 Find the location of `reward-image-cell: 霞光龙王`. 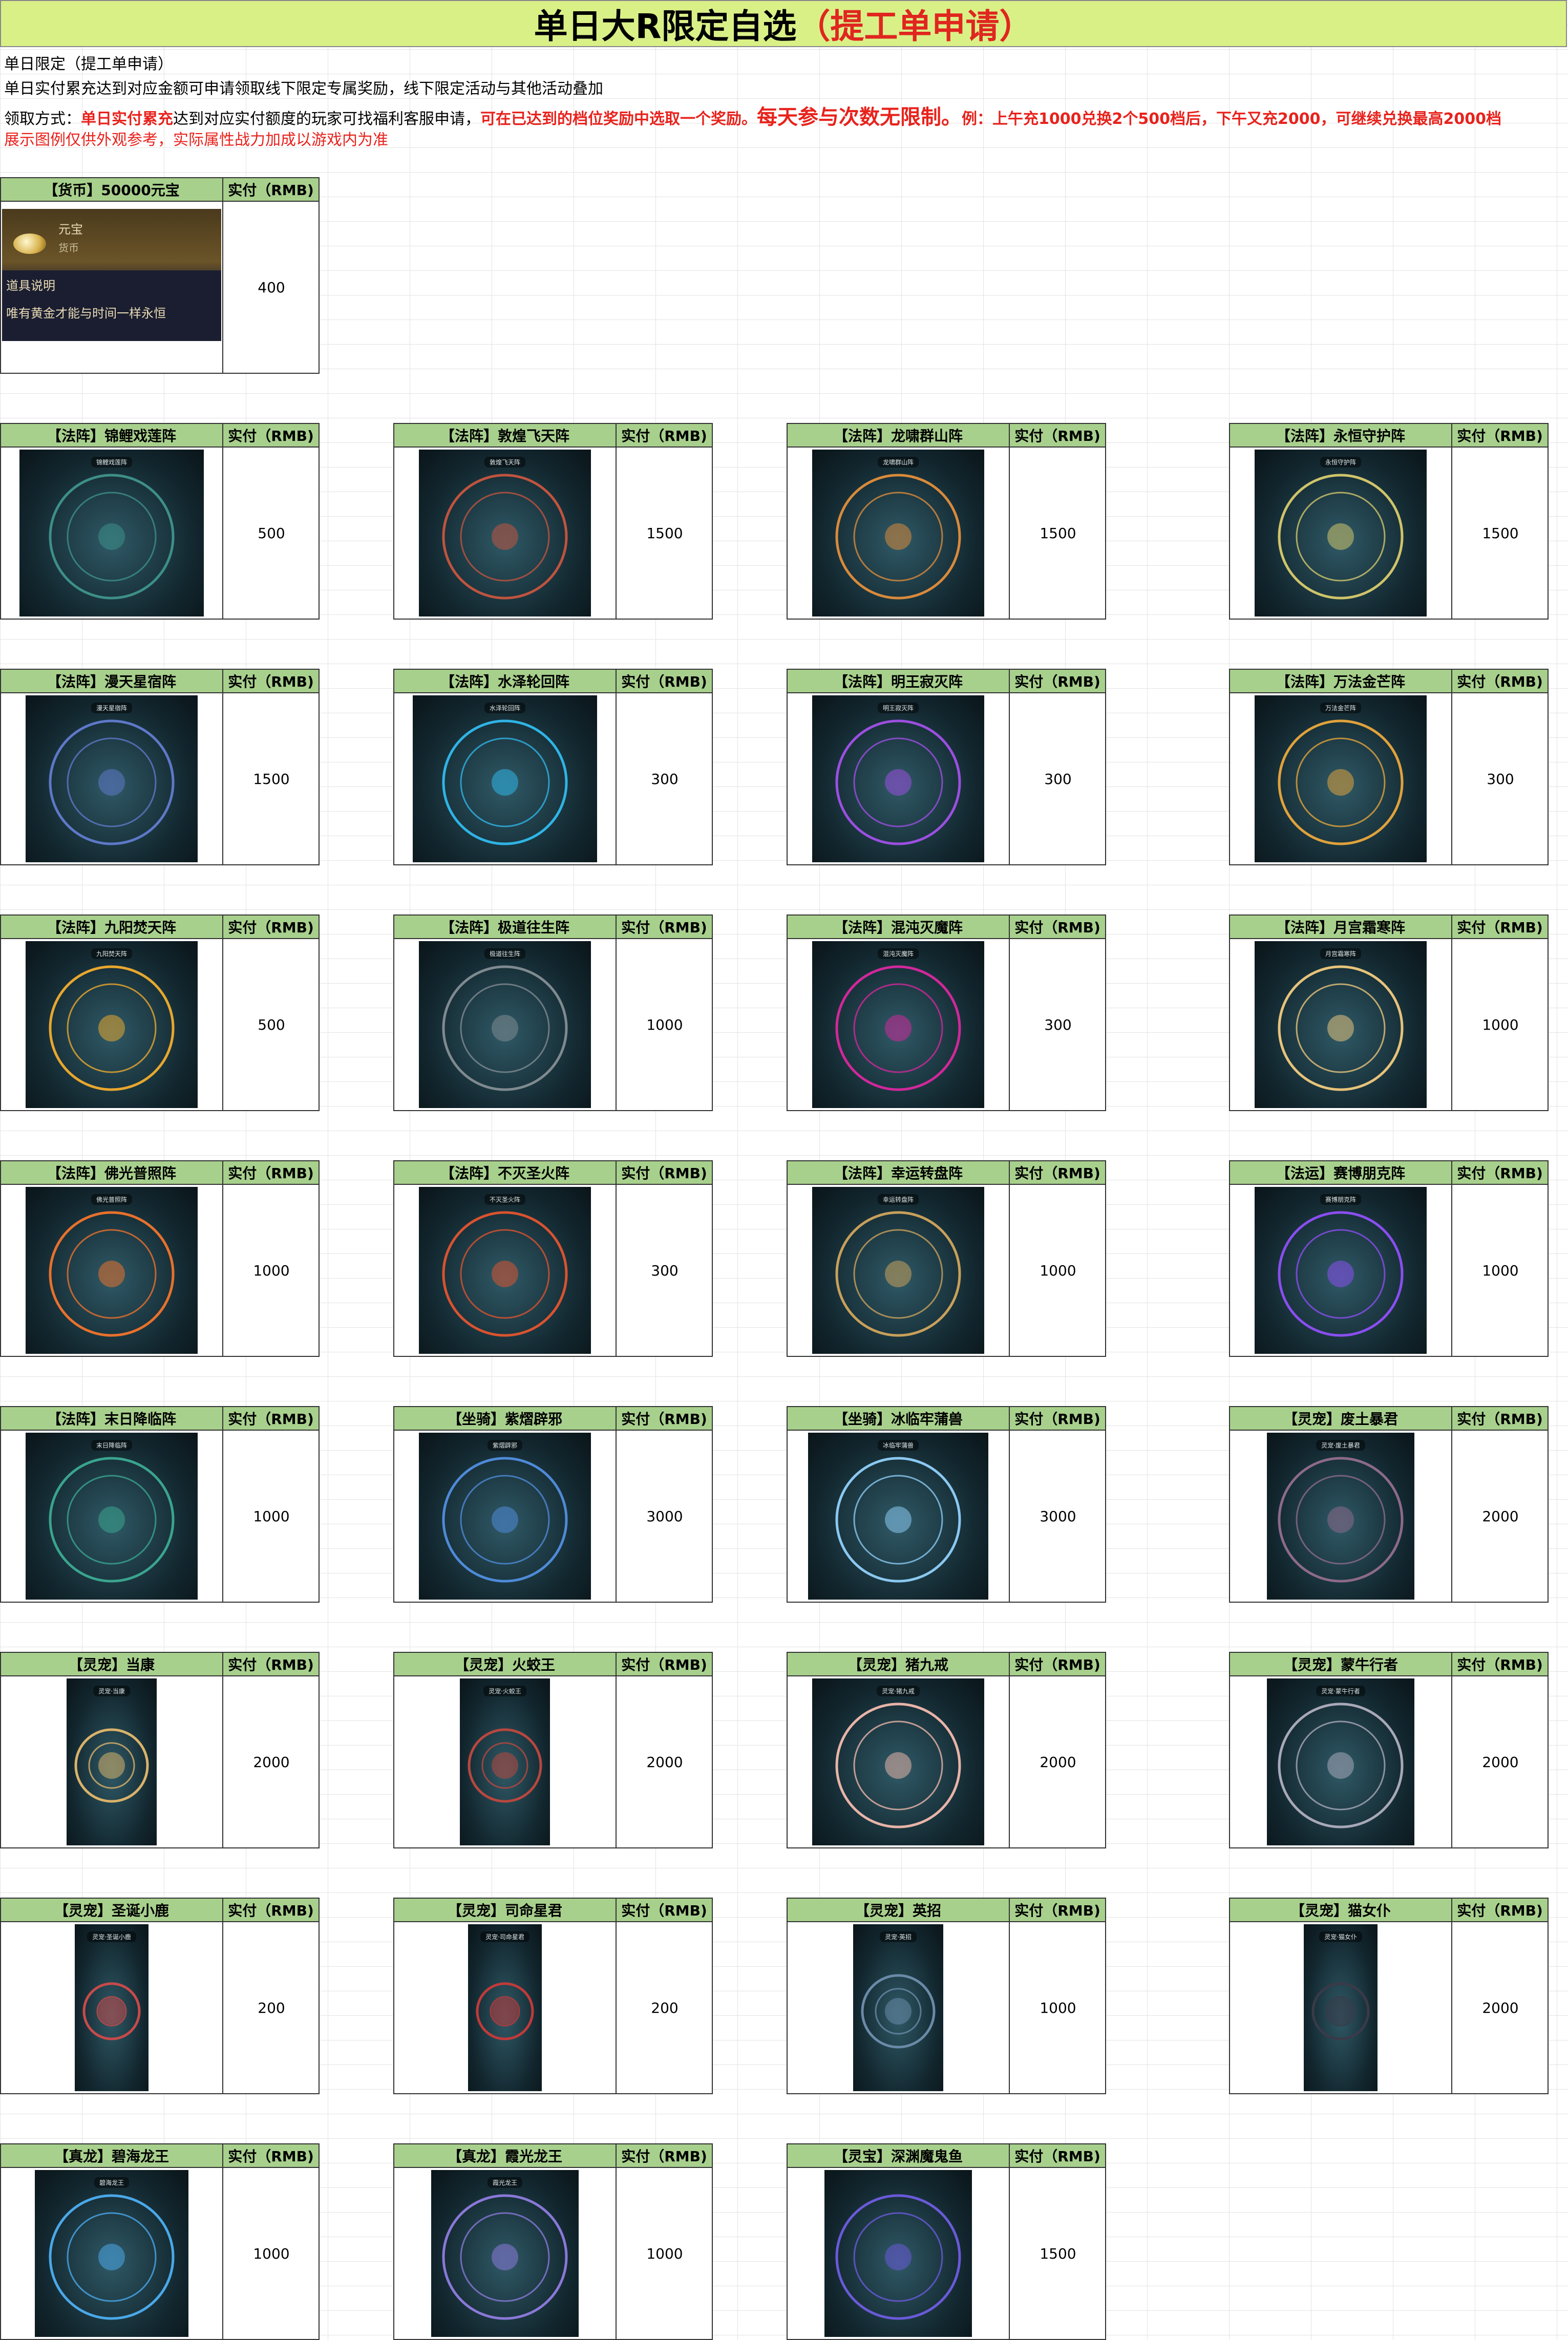

reward-image-cell: 霞光龙王 is located at coordinates (505, 2253).